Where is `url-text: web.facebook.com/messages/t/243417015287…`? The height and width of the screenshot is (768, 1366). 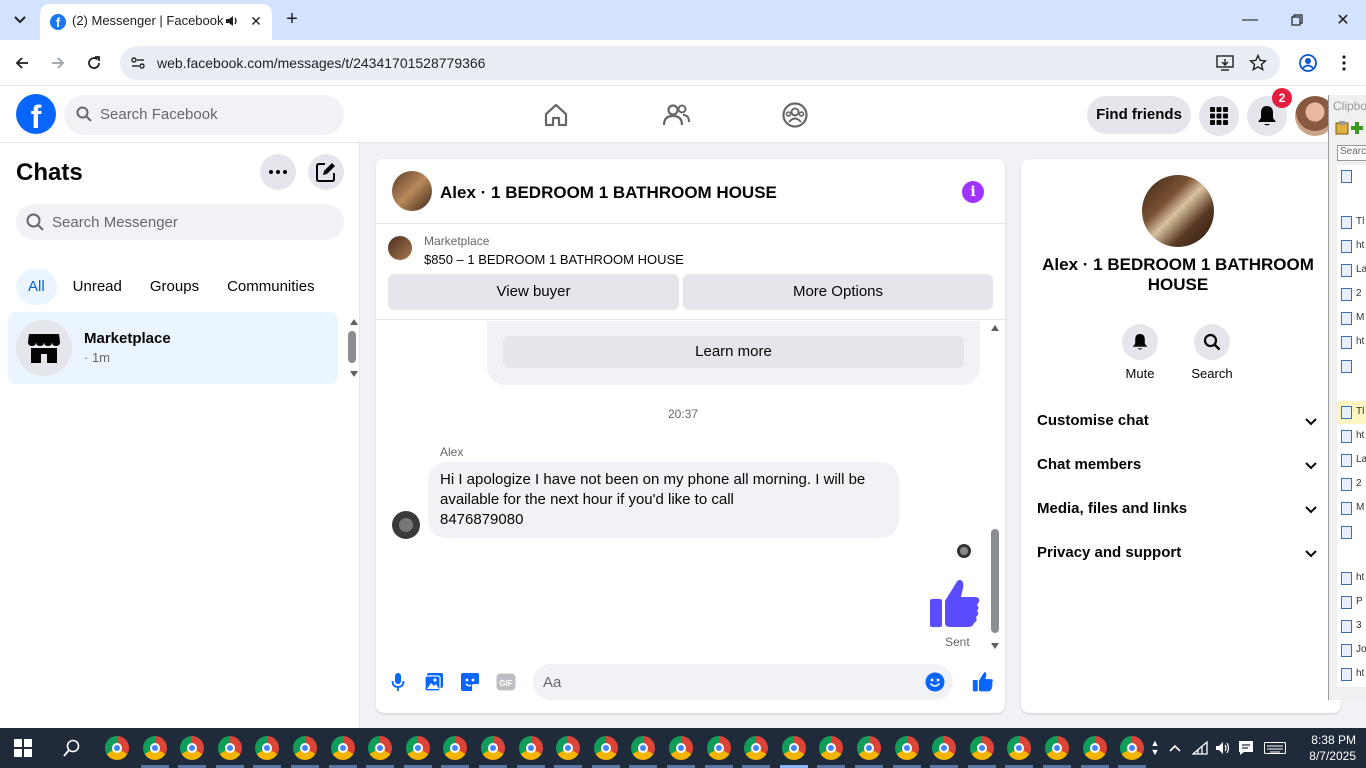 url-text: web.facebook.com/messages/t/243417015287… is located at coordinates (321, 63).